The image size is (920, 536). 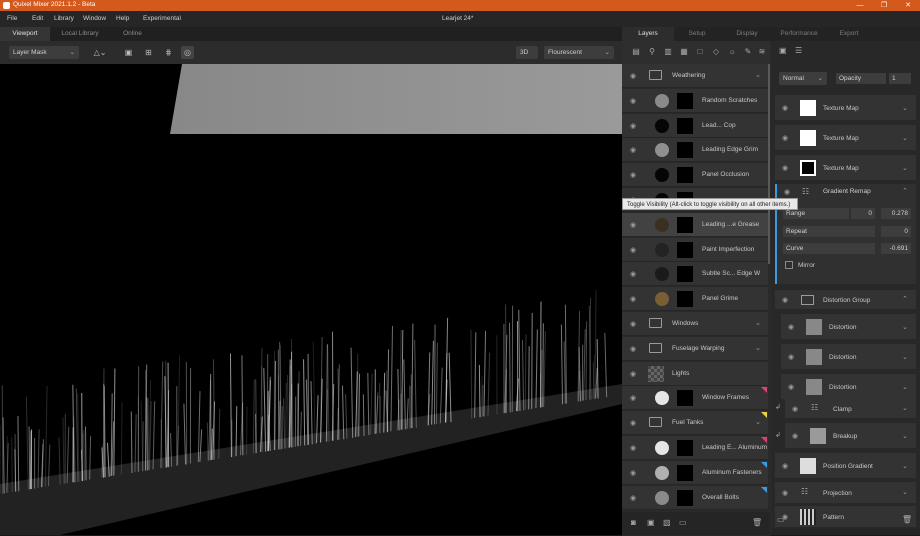 I want to click on brush-icon: ✎, so click(x=748, y=52).